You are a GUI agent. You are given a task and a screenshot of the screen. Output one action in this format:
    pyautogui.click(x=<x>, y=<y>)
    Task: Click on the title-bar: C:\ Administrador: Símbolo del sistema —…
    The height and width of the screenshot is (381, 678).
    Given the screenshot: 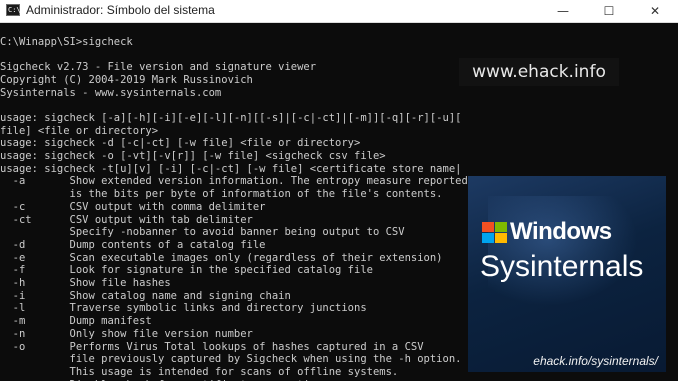 What is the action you would take?
    pyautogui.click(x=339, y=11)
    